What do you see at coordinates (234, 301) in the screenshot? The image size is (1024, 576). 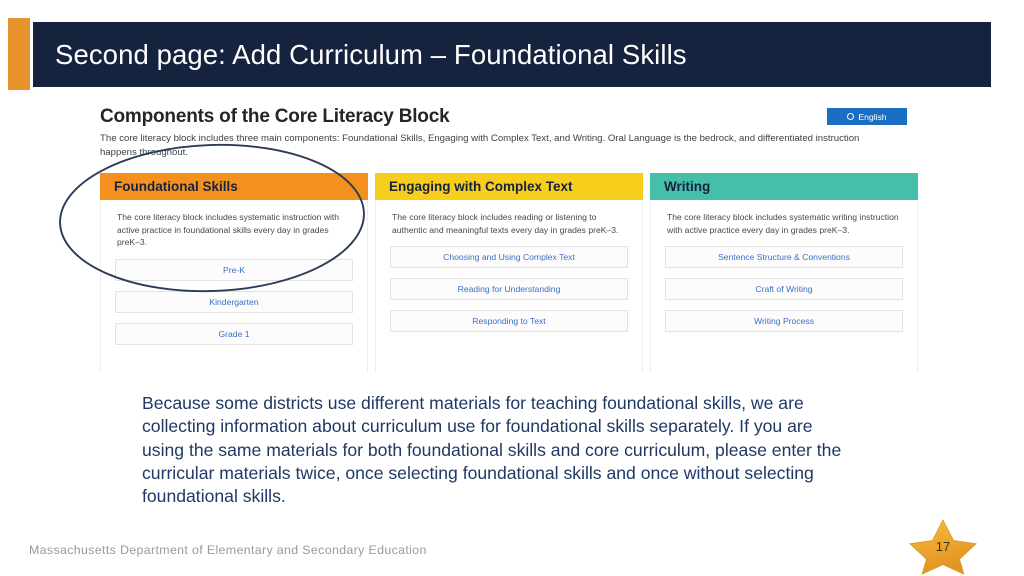 I see `list-item: Kindergarten` at bounding box center [234, 301].